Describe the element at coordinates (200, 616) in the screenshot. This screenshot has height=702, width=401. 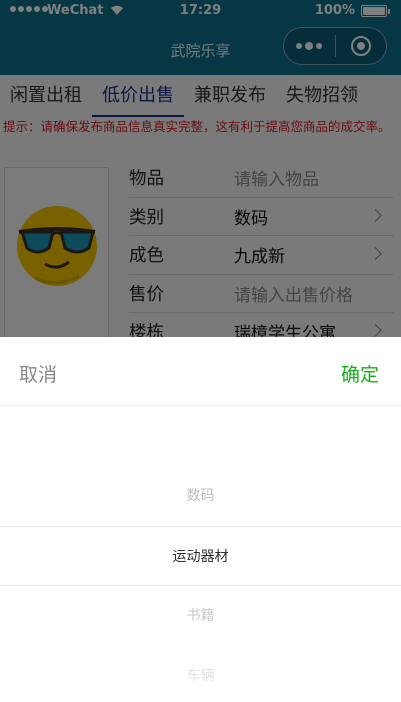
I see `picker-option: 书籍` at that location.